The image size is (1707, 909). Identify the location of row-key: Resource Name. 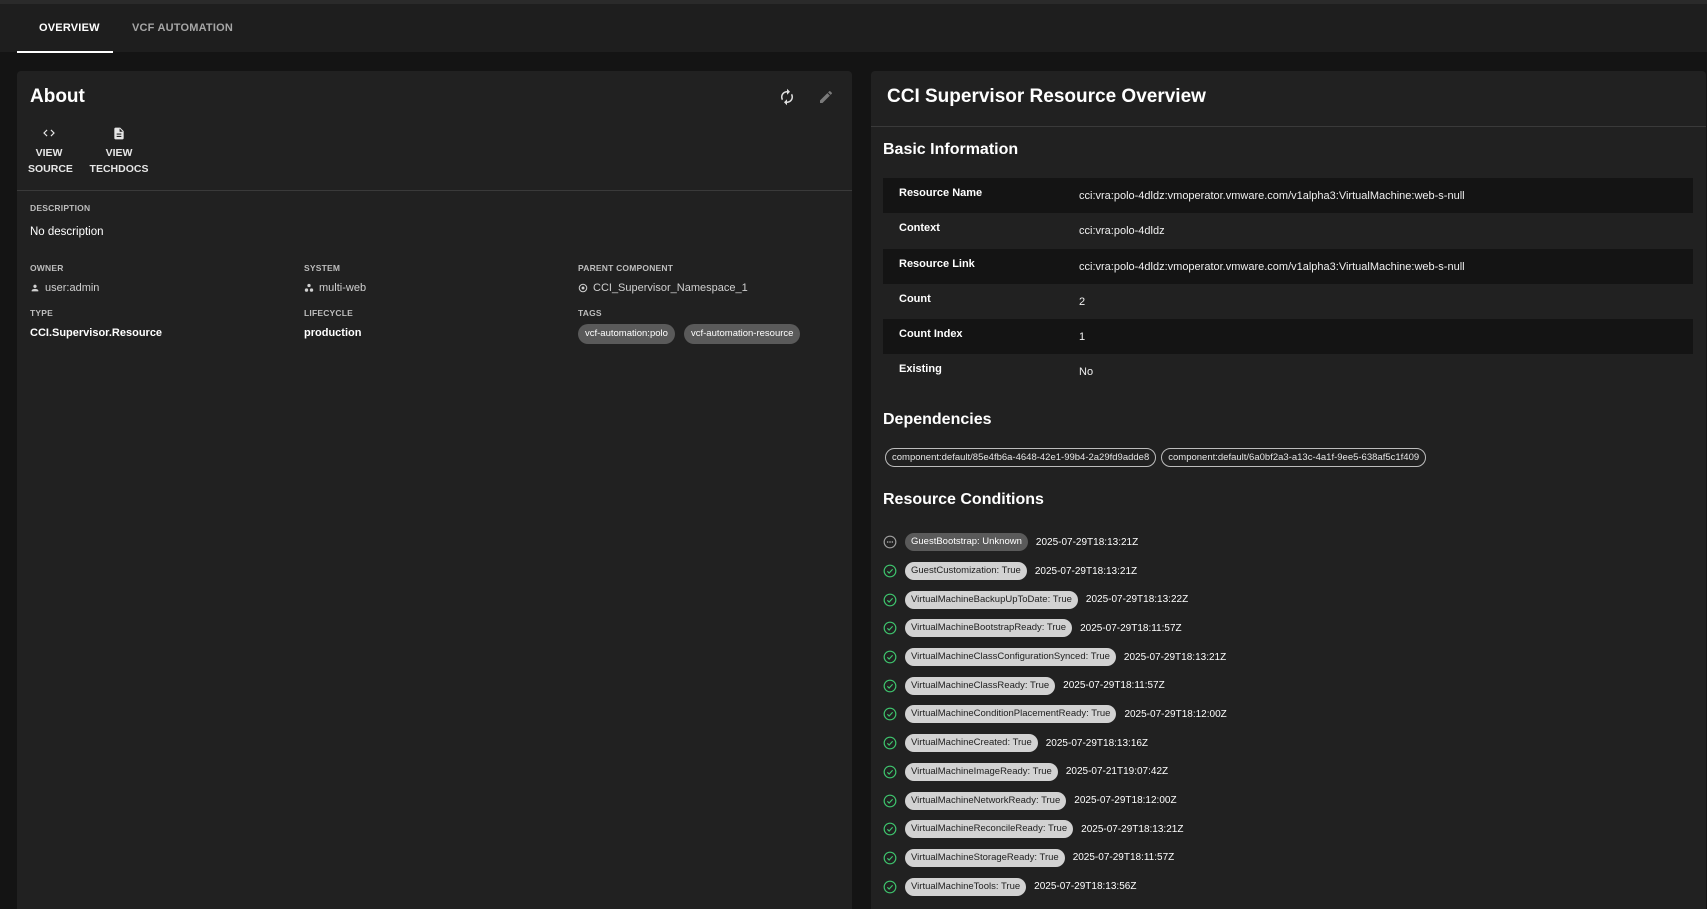
(941, 193).